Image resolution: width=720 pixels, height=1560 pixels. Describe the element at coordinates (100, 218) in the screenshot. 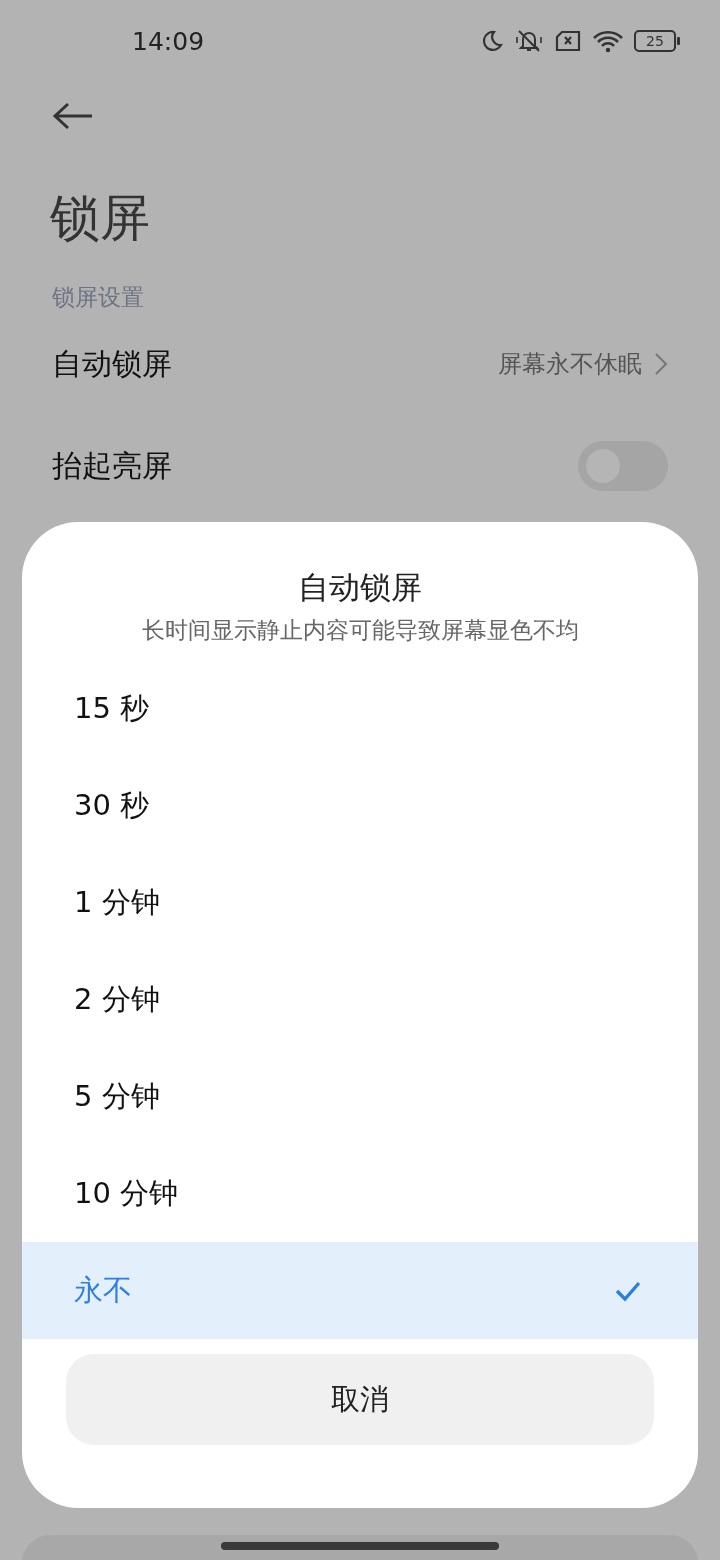

I see `page-title: 锁屏` at that location.